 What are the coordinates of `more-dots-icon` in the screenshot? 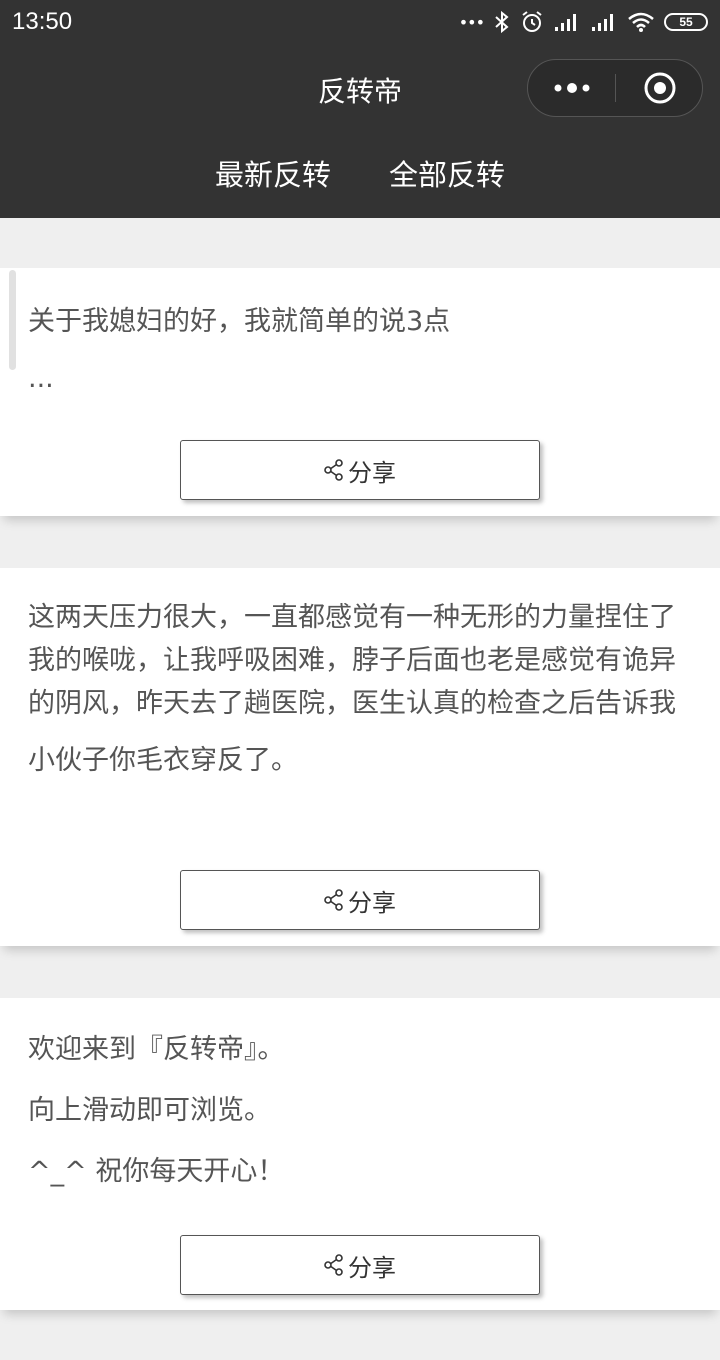 It's located at (571, 88).